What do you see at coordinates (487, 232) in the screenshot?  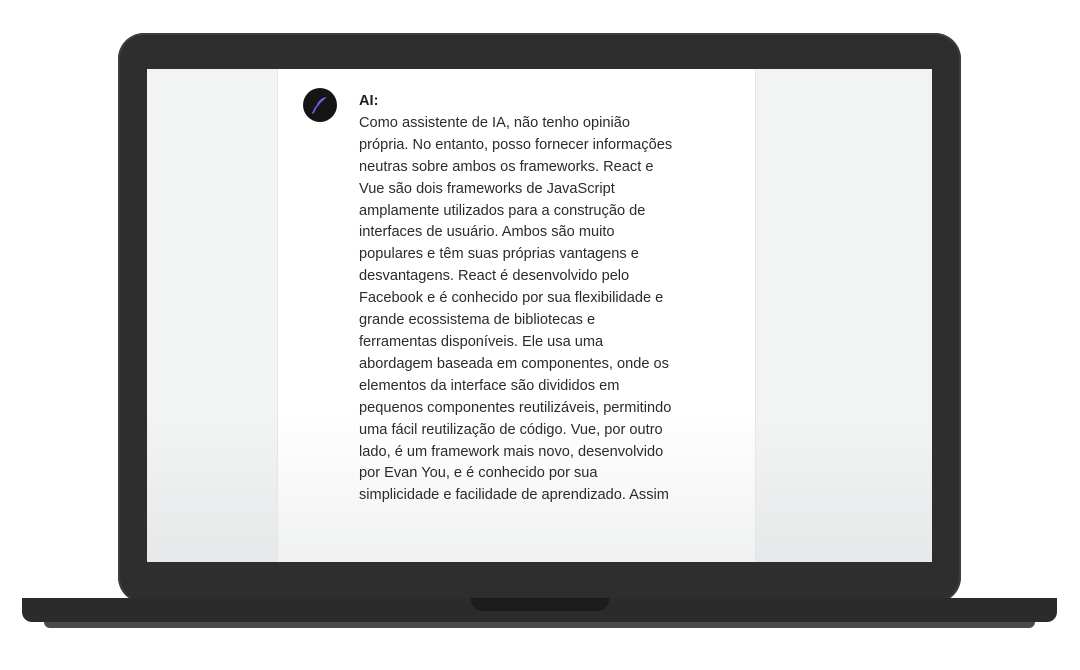 I see `message-line: interfaces de usuário. Ambos são muito` at bounding box center [487, 232].